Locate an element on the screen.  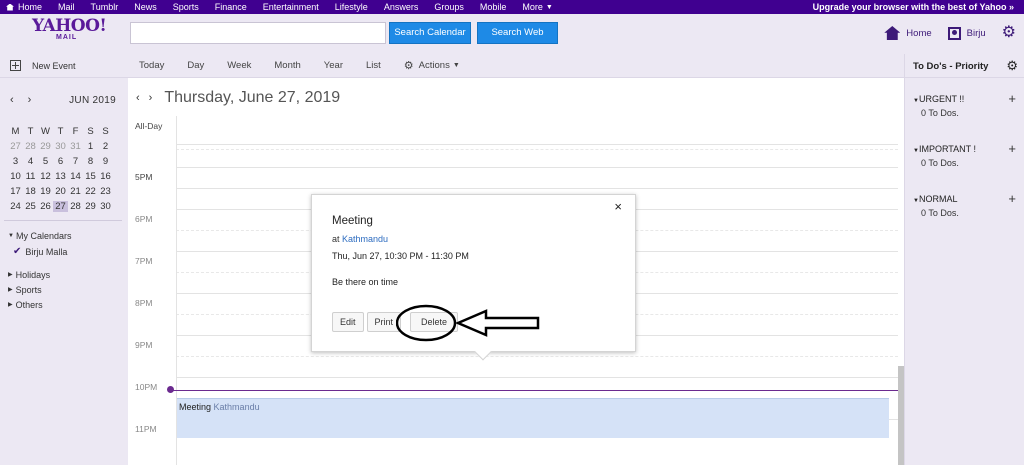
day-cell: 23 is located at coordinates (105, 191).